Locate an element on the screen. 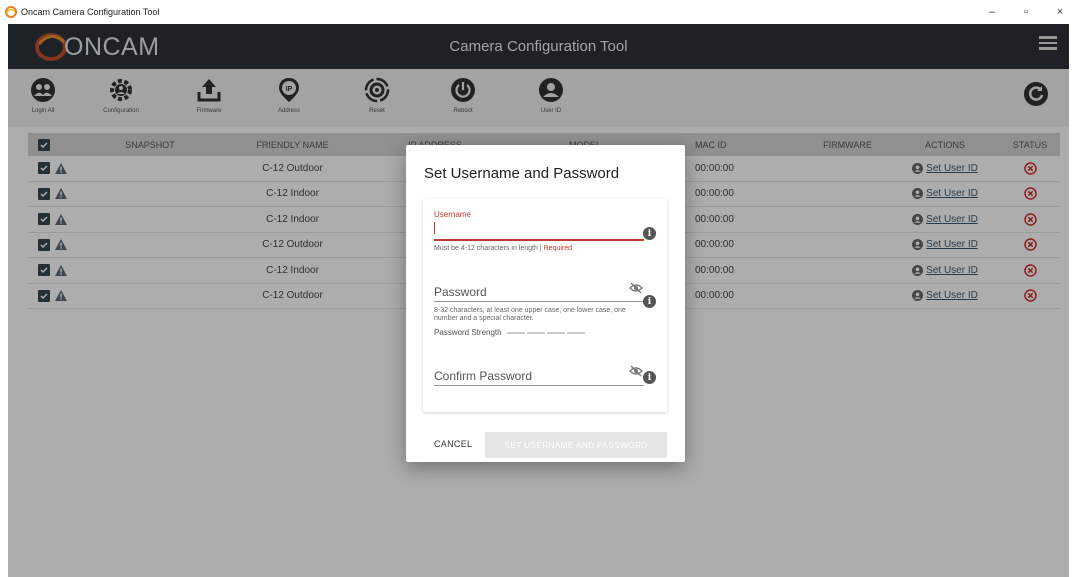 The image size is (1077, 577). app-icon is located at coordinates (11, 12).